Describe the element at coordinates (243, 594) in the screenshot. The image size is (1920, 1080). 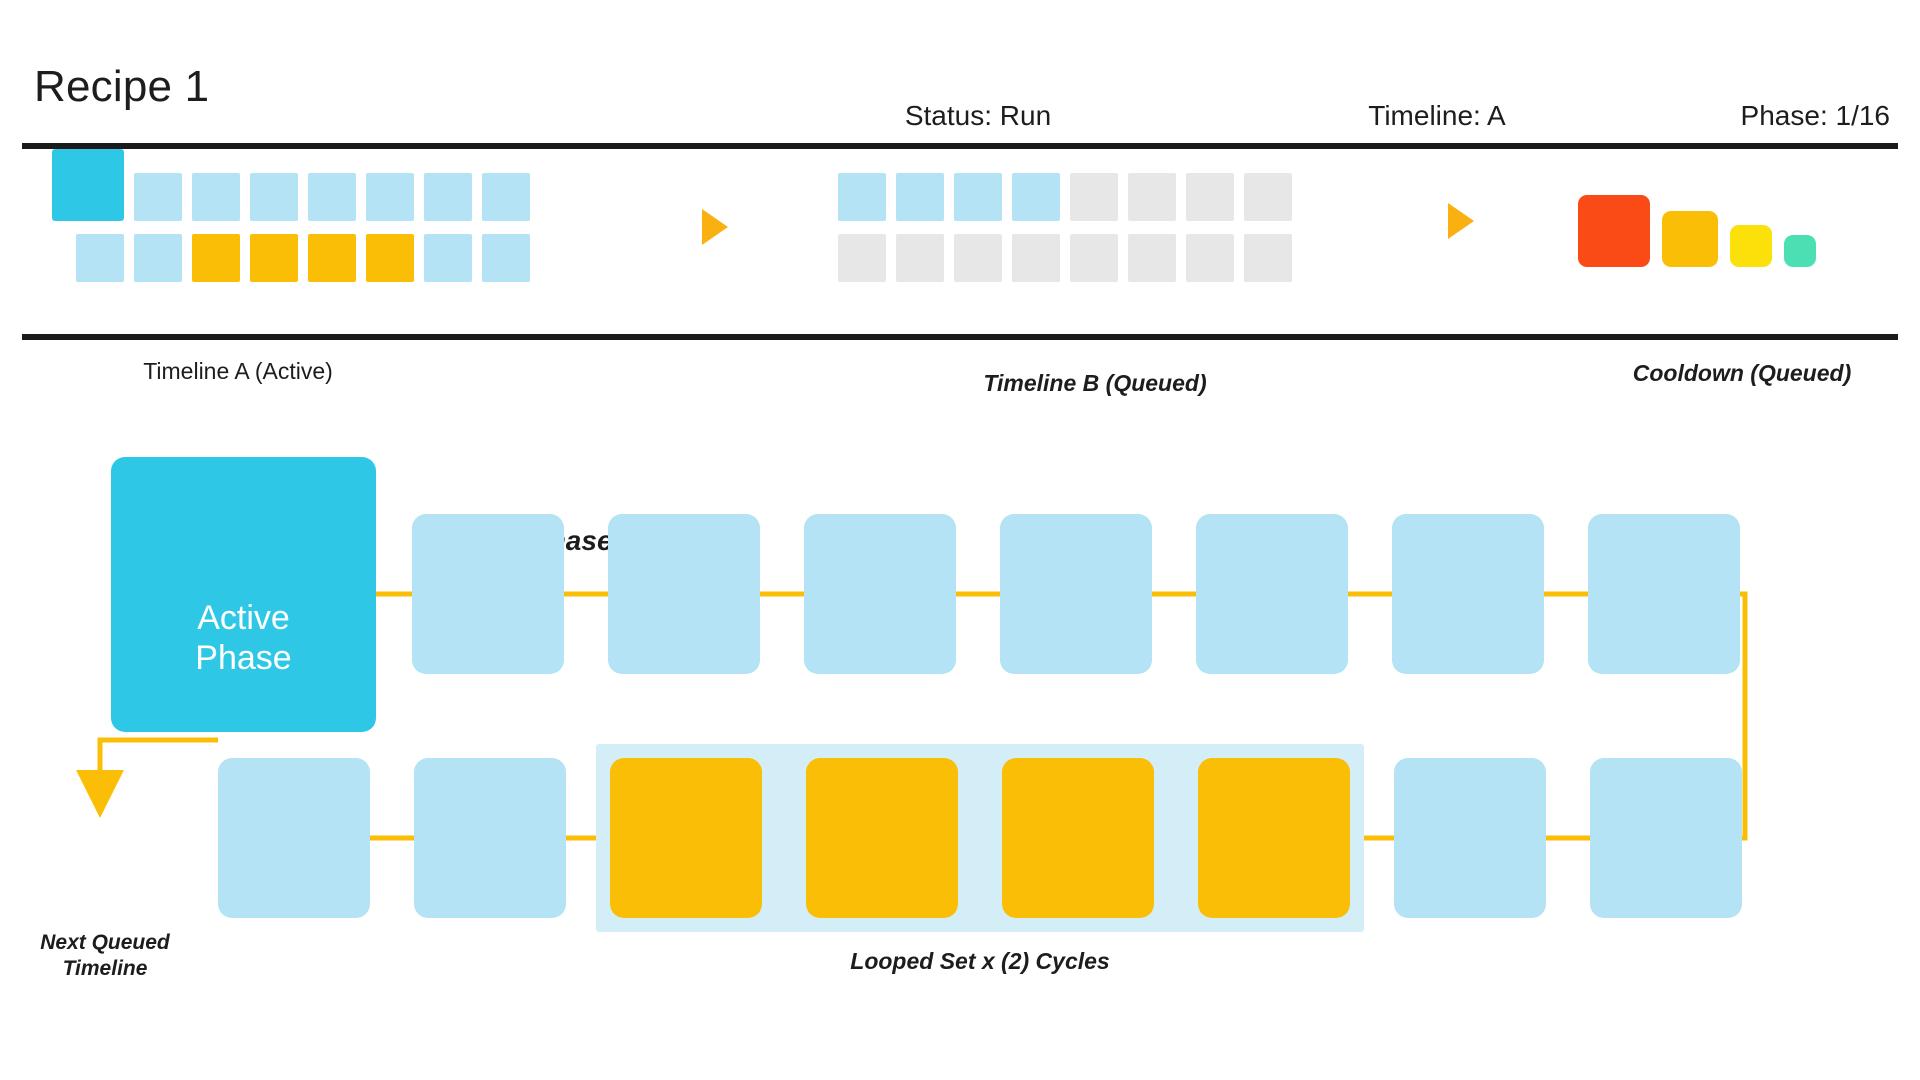
I see `active-phase-block: Active Phase` at that location.